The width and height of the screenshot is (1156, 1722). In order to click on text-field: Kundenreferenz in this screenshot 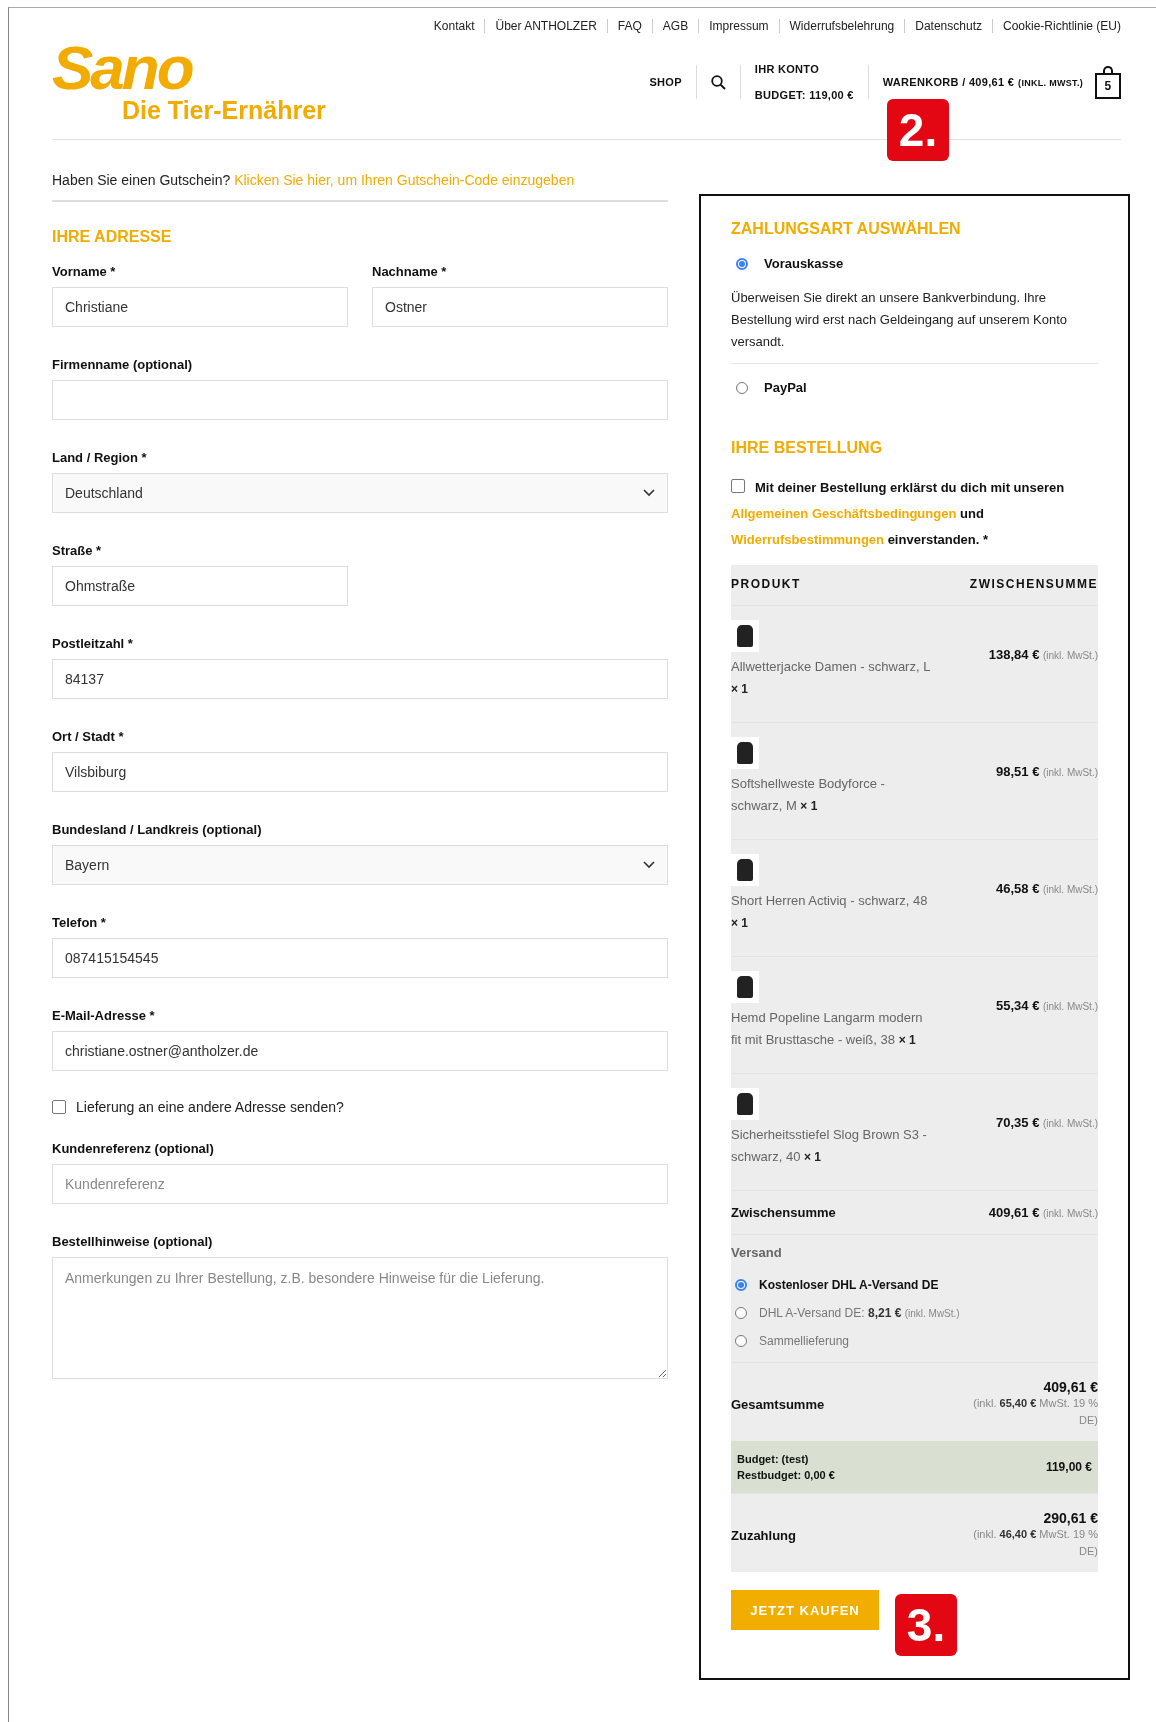, I will do `click(360, 1184)`.